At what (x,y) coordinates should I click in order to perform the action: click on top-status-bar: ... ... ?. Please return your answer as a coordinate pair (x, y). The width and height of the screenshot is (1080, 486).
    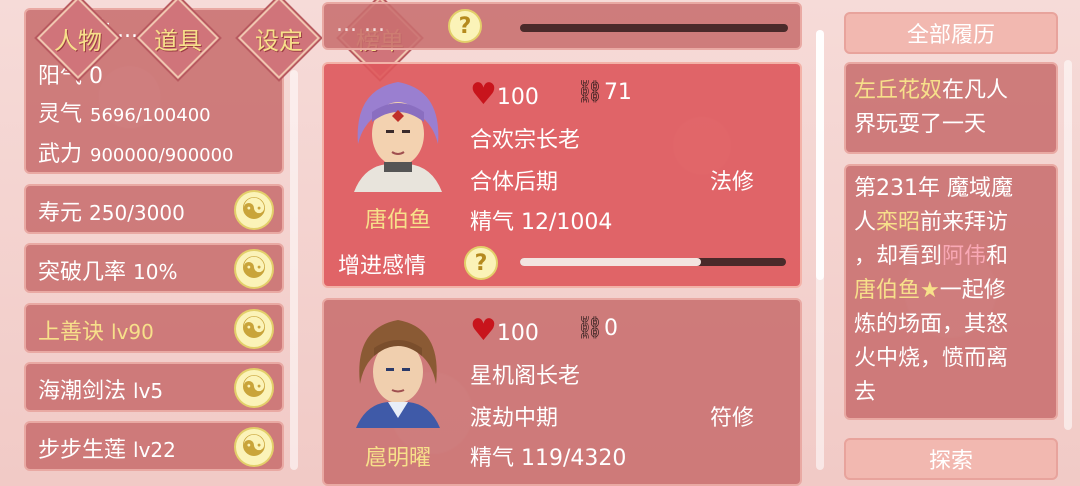
    Looking at the image, I should click on (562, 26).